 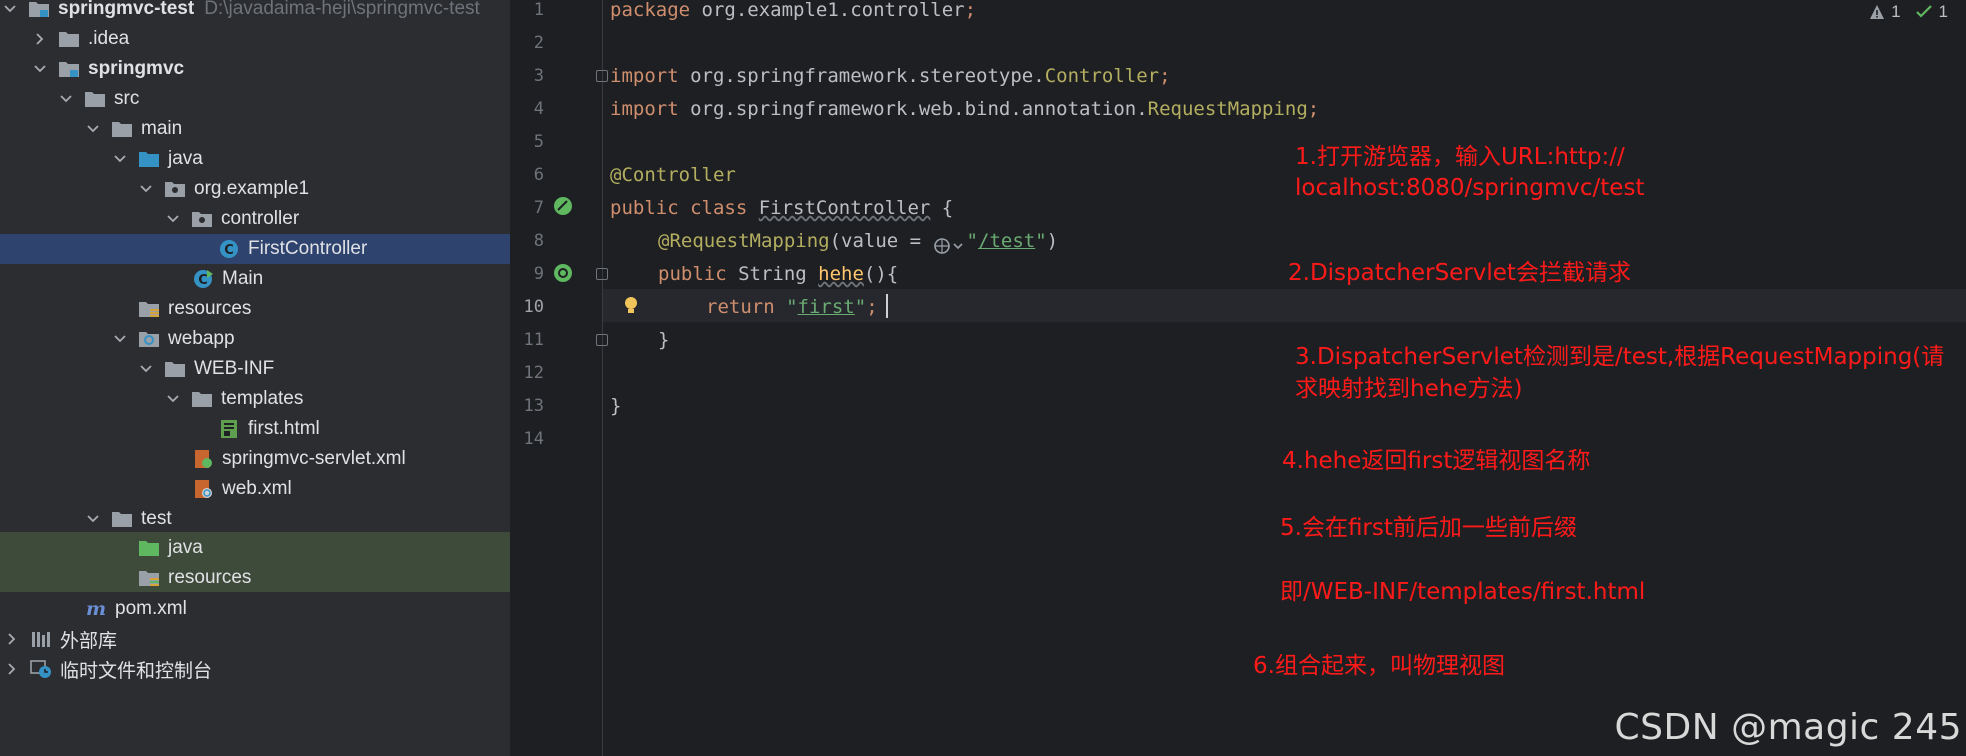 What do you see at coordinates (950, 243) in the screenshot?
I see `globe-icon` at bounding box center [950, 243].